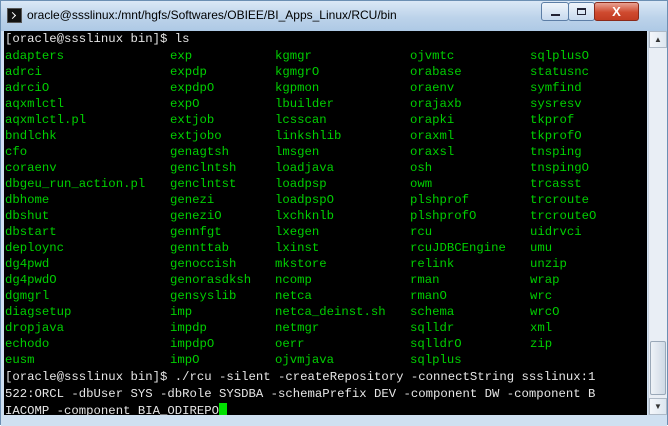  I want to click on file-entry: aqxmlctl, so click(35, 104).